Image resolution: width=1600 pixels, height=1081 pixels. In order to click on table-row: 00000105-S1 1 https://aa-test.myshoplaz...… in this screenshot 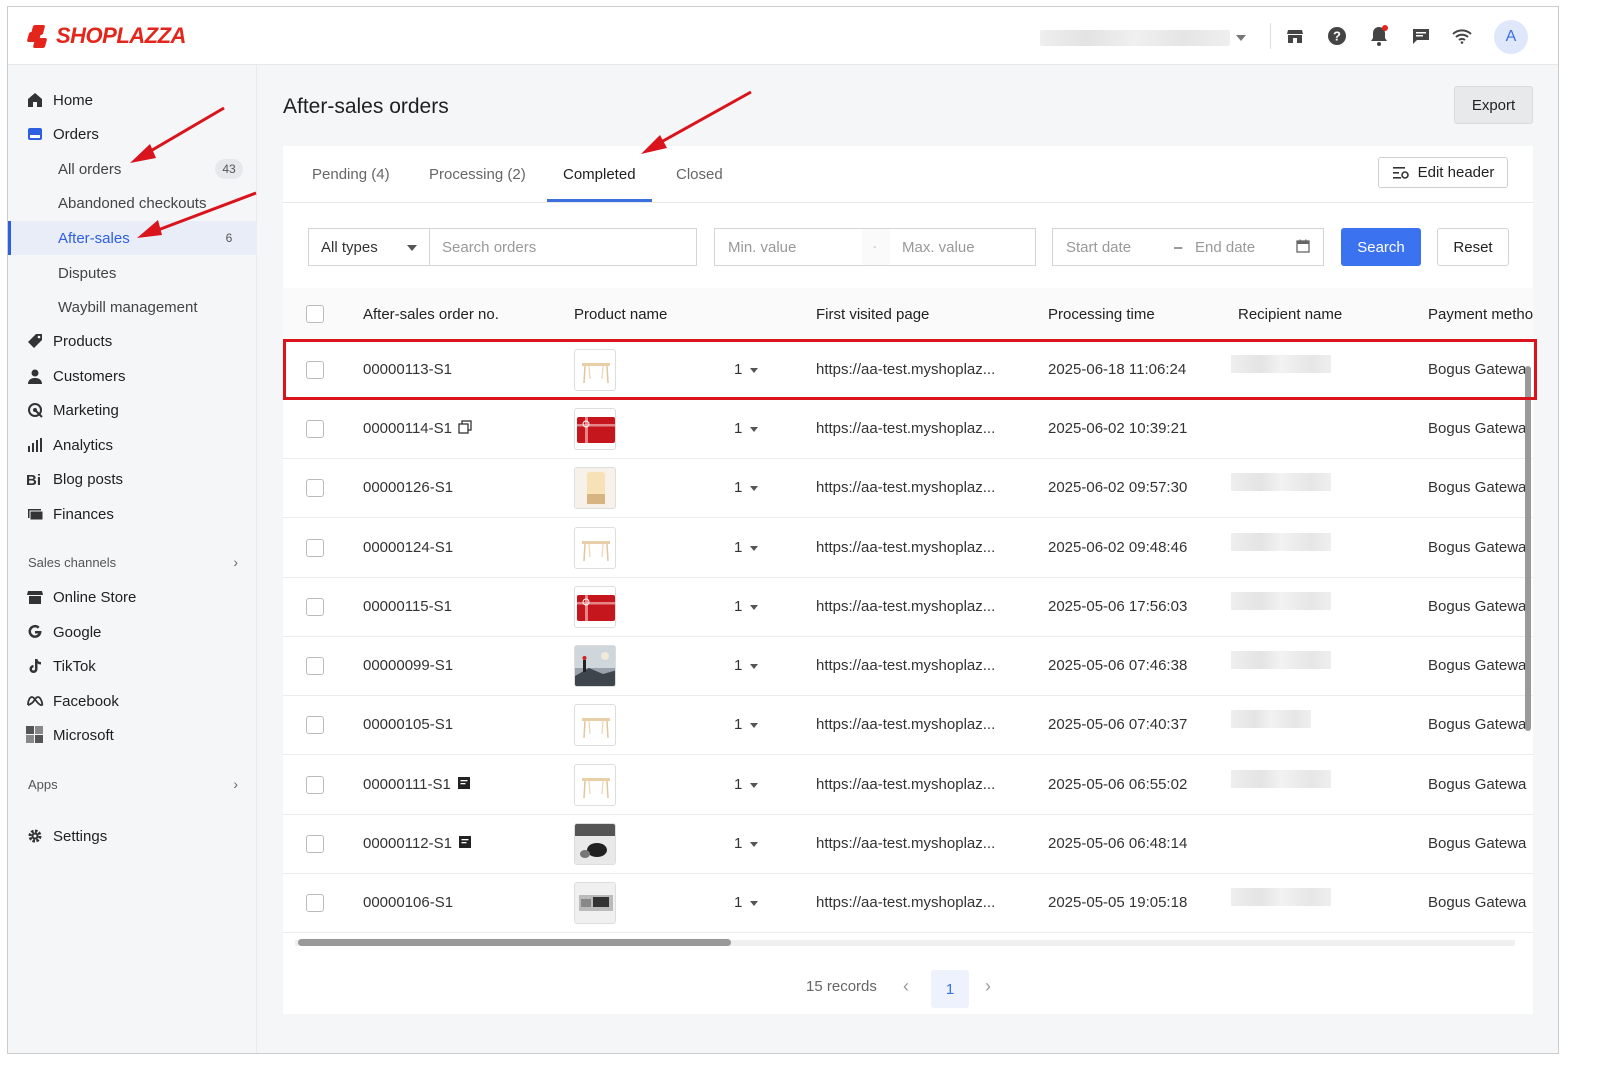, I will do `click(908, 725)`.